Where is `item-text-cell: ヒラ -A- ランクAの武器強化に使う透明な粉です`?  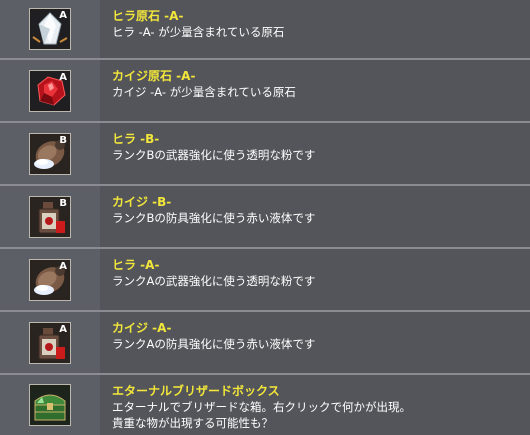 item-text-cell: ヒラ -A- ランクAの武器強化に使う透明な粉です is located at coordinates (315, 279).